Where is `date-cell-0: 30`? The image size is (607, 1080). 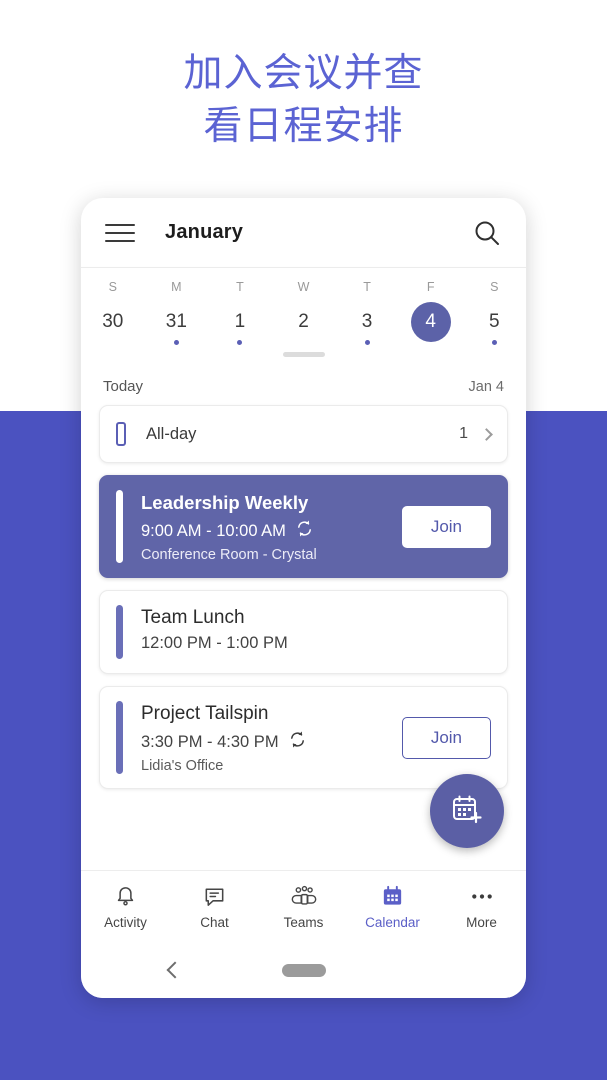 date-cell-0: 30 is located at coordinates (113, 322).